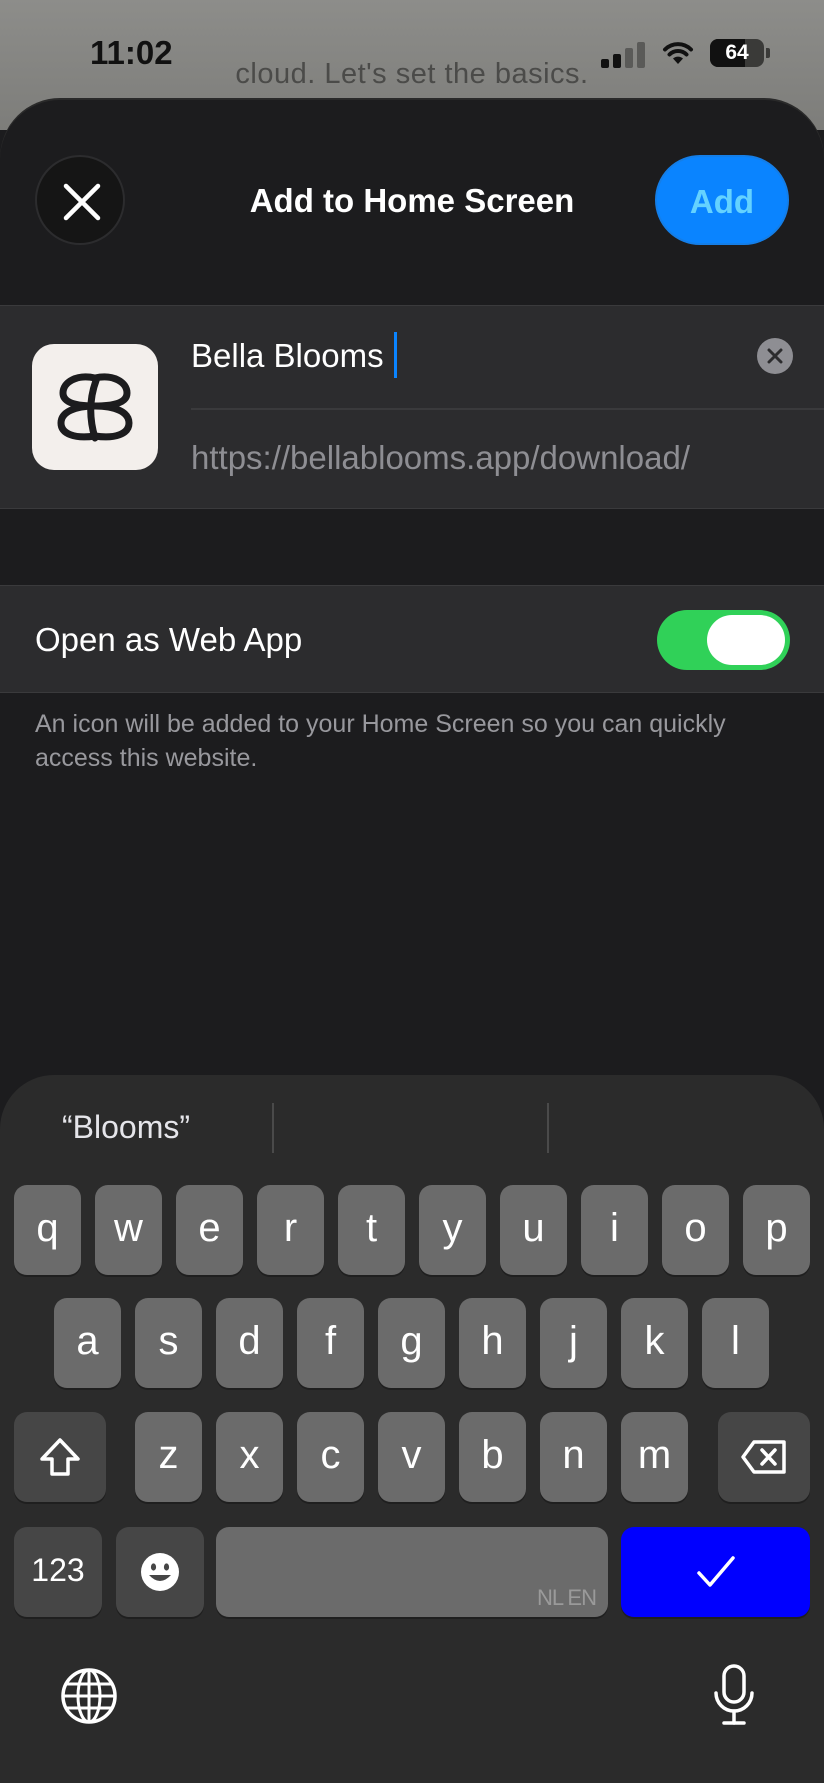 This screenshot has width=824, height=1783. What do you see at coordinates (371, 1230) in the screenshot?
I see `key-t: t` at bounding box center [371, 1230].